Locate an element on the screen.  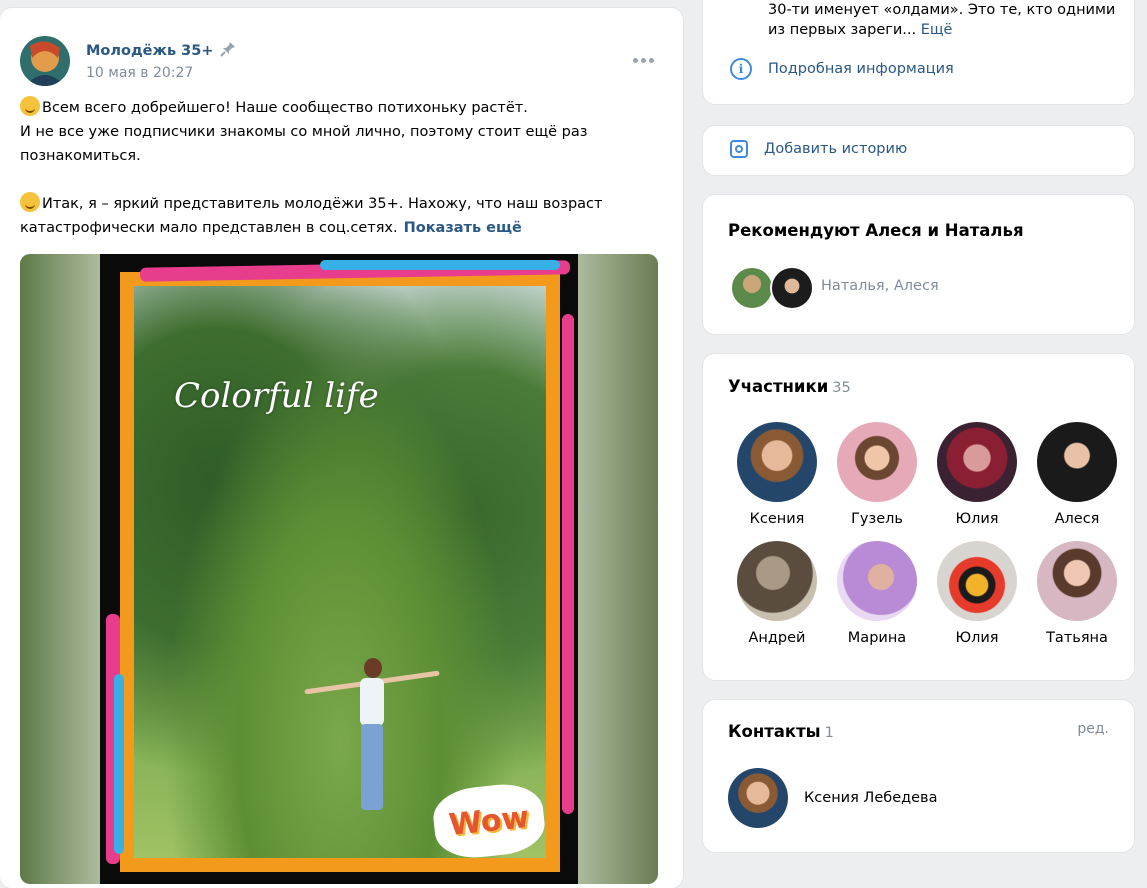
member-item: Марина is located at coordinates (877, 593).